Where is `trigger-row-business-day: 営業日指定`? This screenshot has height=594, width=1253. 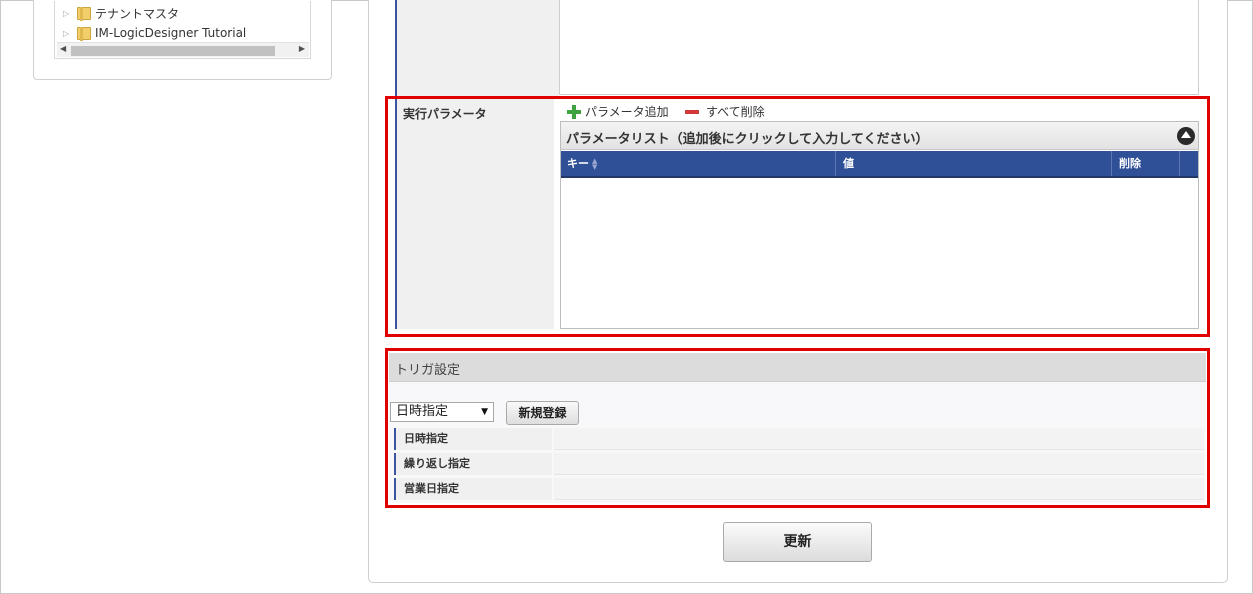
trigger-row-business-day: 営業日指定 is located at coordinates (473, 489).